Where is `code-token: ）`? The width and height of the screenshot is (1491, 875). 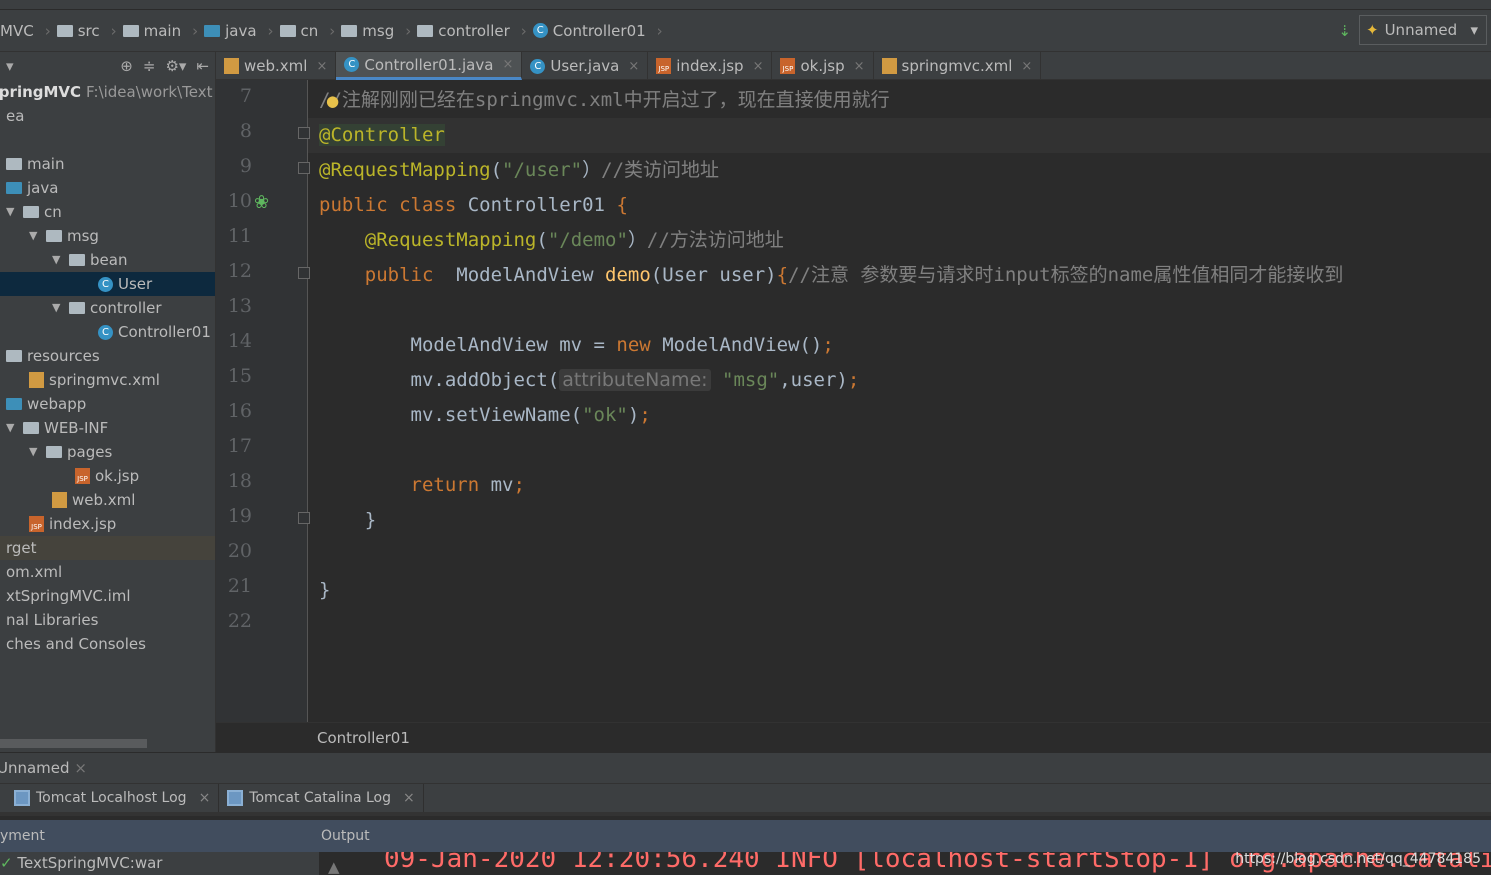
code-token: ） is located at coordinates (637, 240).